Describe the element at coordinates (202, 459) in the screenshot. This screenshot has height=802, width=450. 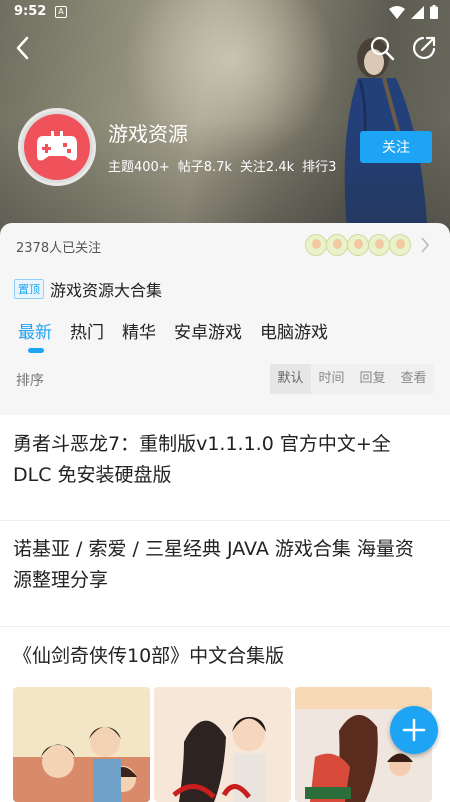
I see `post-title: 勇者斗恶龙7：重制版v1.1.1.0 官方中文+全DLC 免安装硬盘版` at that location.